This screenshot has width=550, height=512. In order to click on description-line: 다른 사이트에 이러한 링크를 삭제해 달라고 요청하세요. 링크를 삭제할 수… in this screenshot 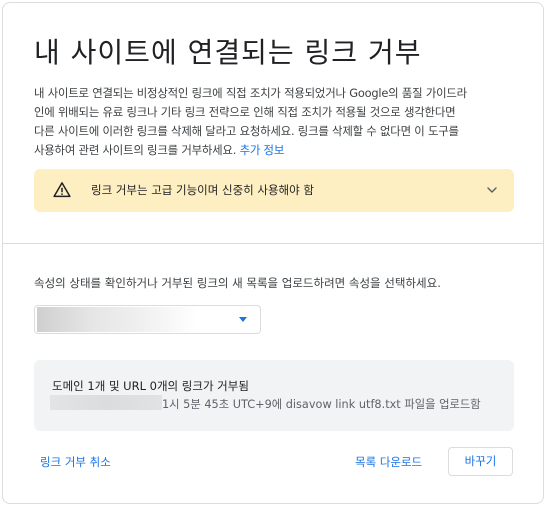, I will do `click(246, 131)`.